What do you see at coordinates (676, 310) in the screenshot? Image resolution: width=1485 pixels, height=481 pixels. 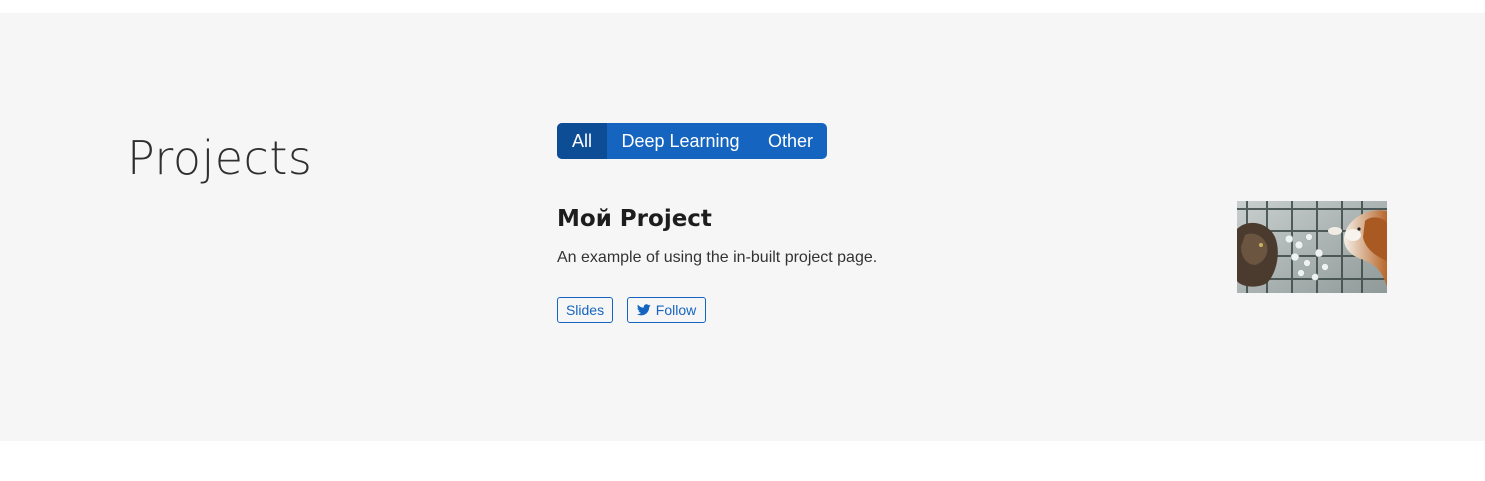 I see `follow-button-label: Follow` at bounding box center [676, 310].